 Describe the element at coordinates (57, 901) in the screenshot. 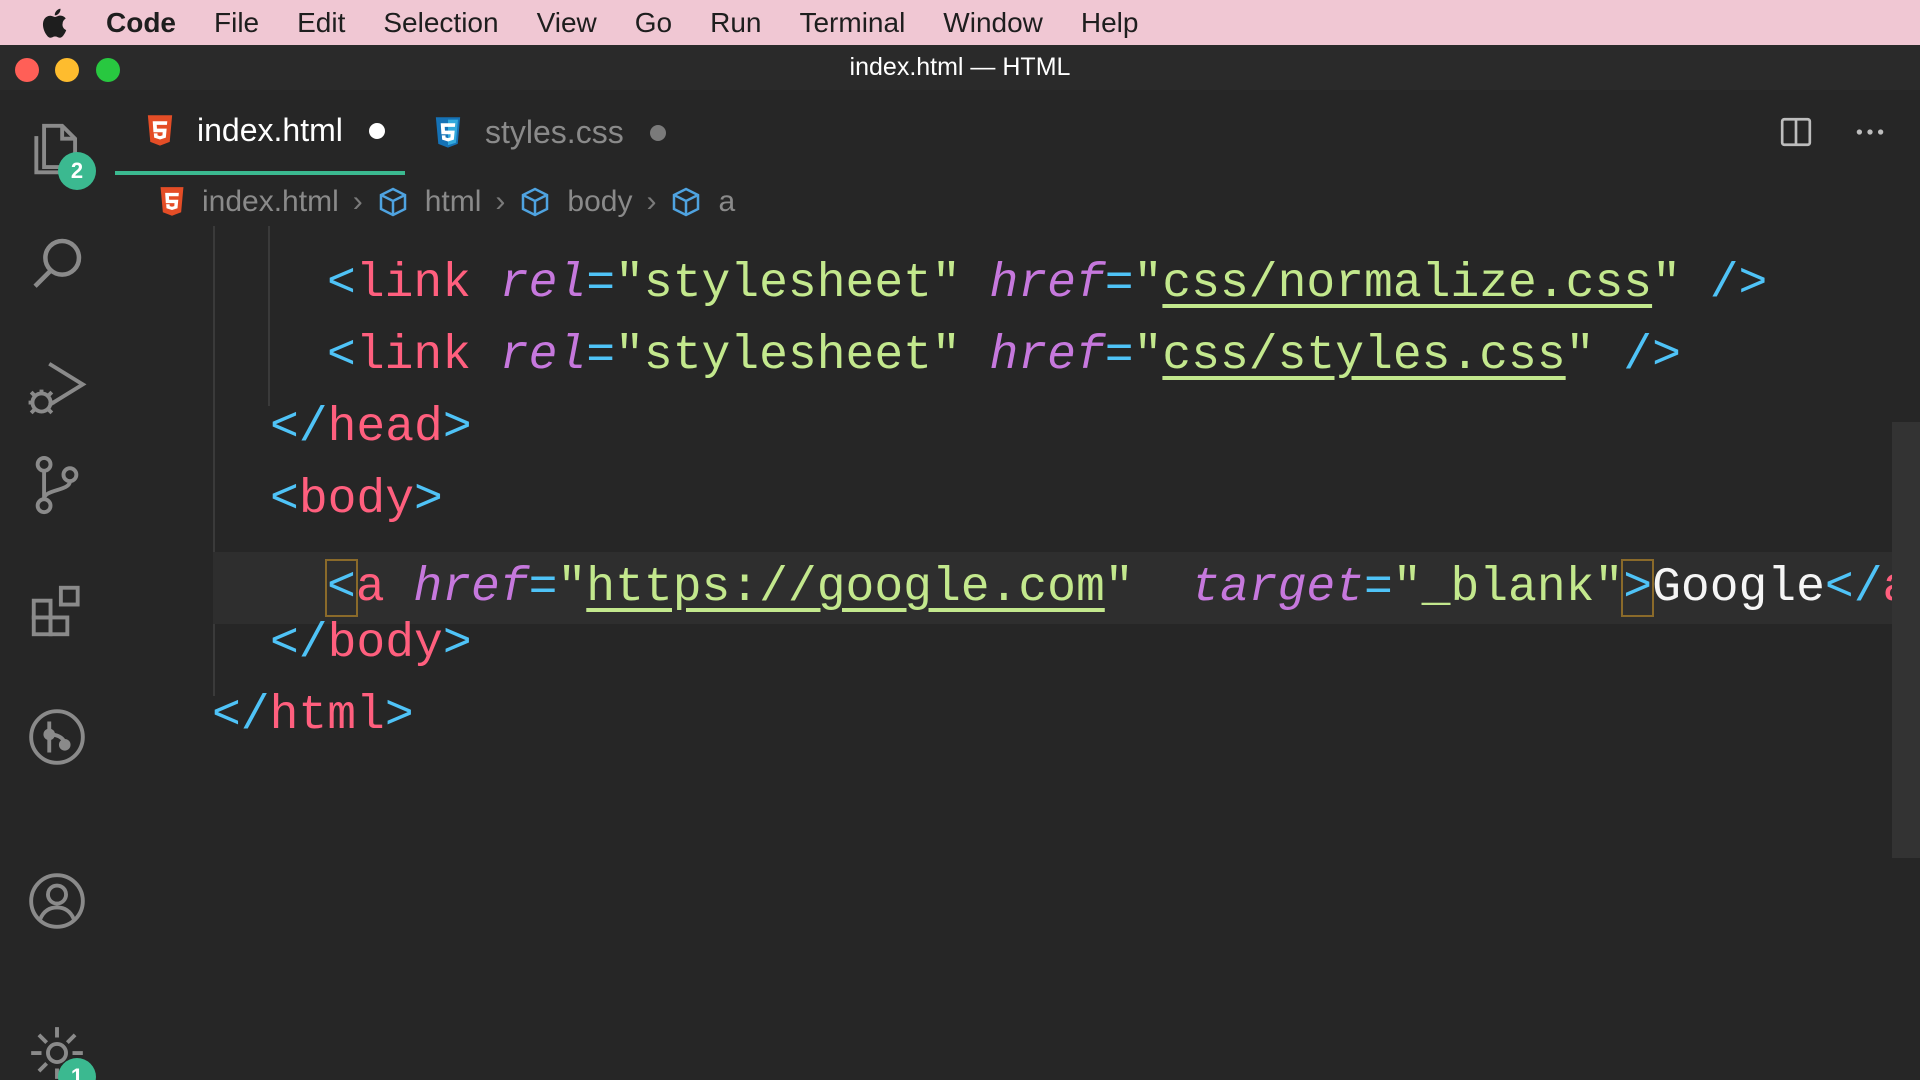

I see `account-icon` at that location.